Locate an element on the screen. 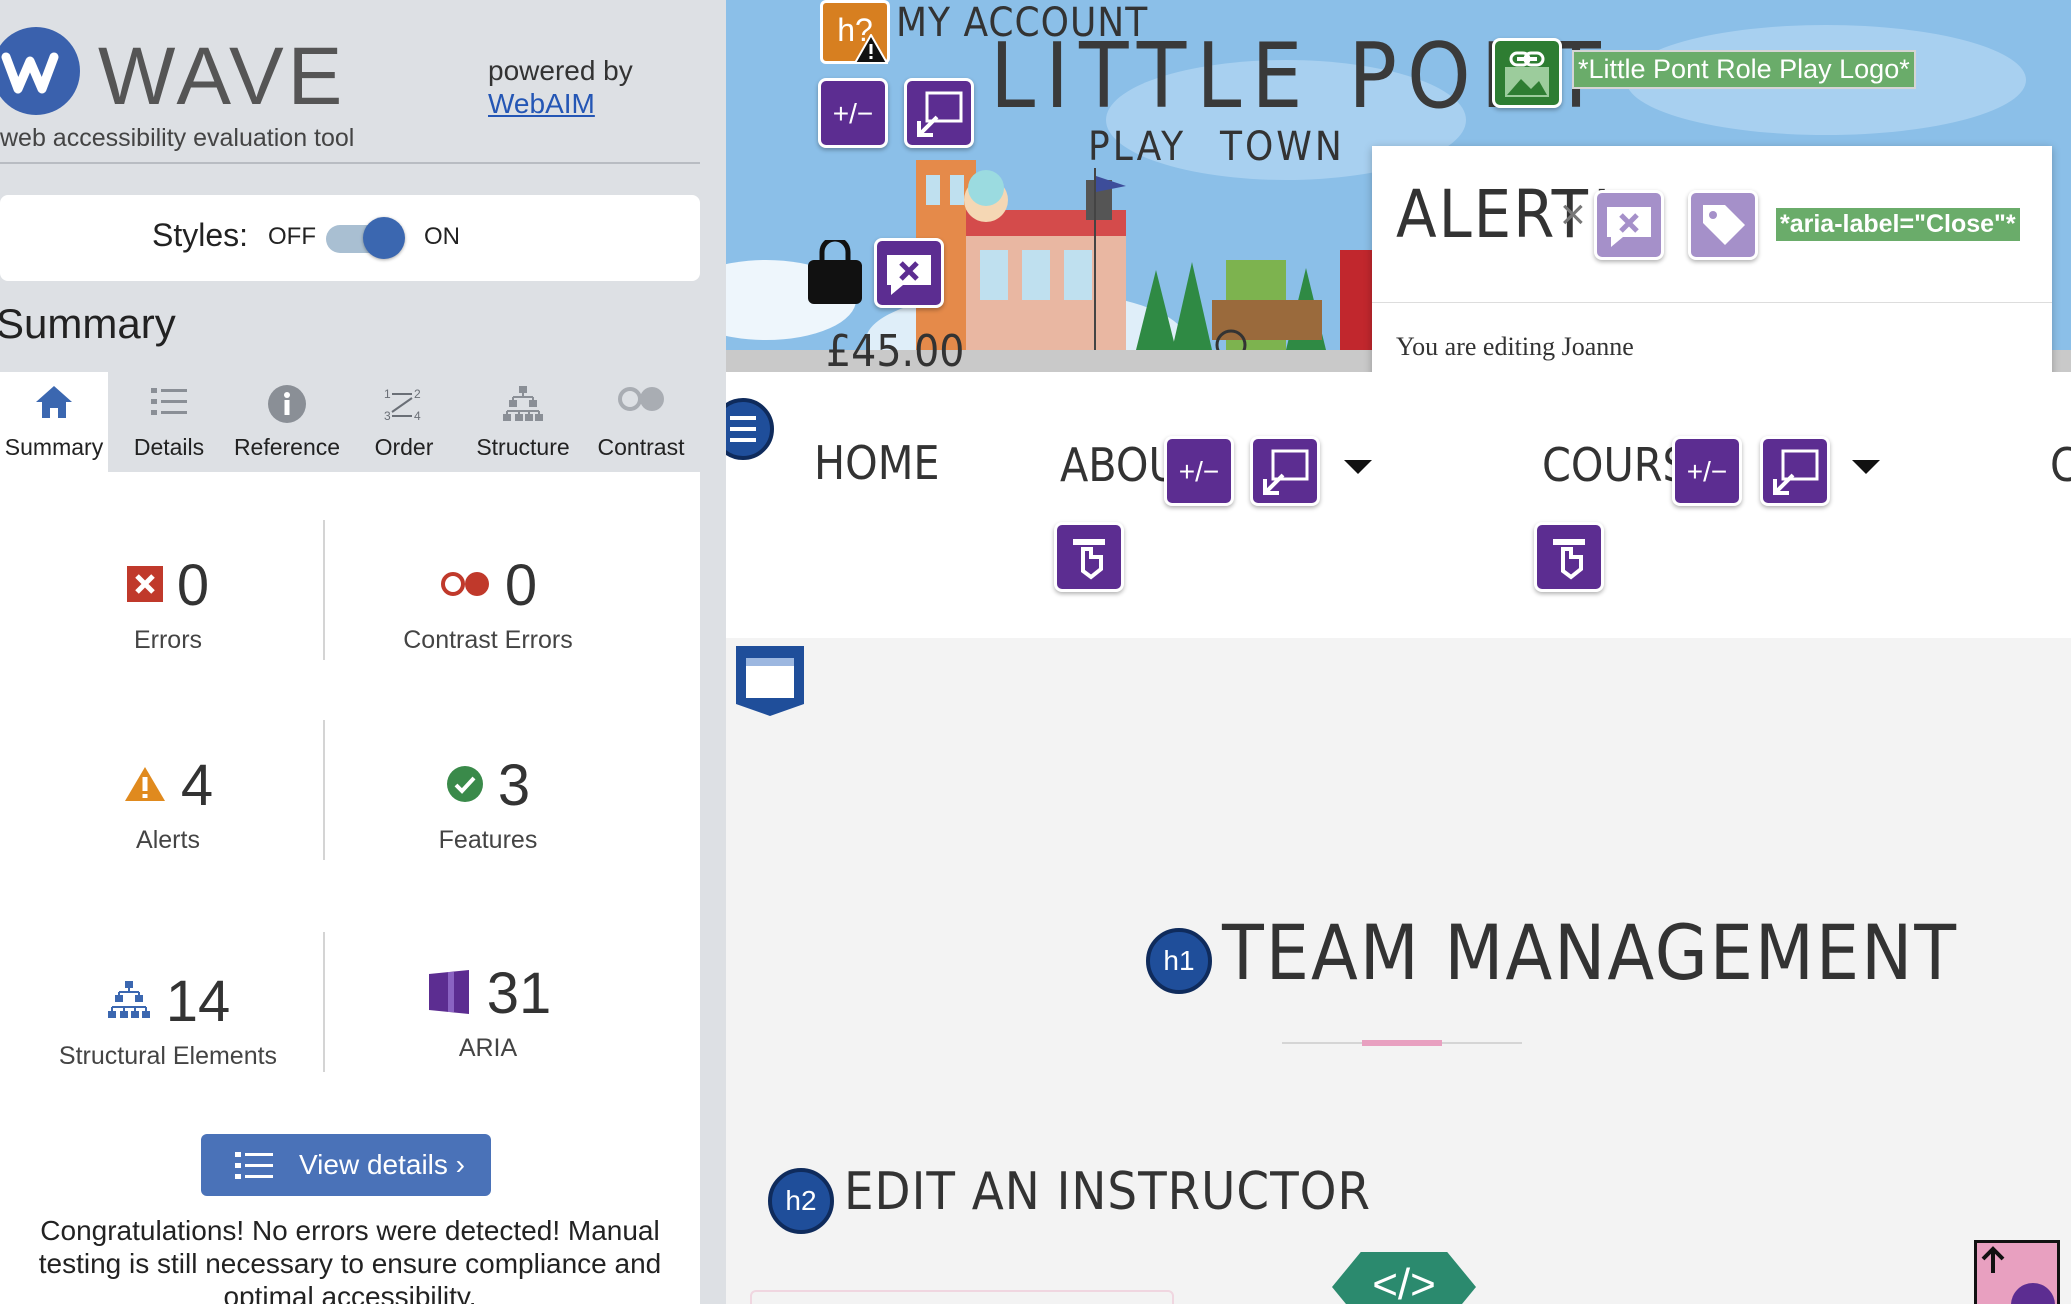 This screenshot has width=2071, height=1304. tab-reference: Reference is located at coordinates (287, 422).